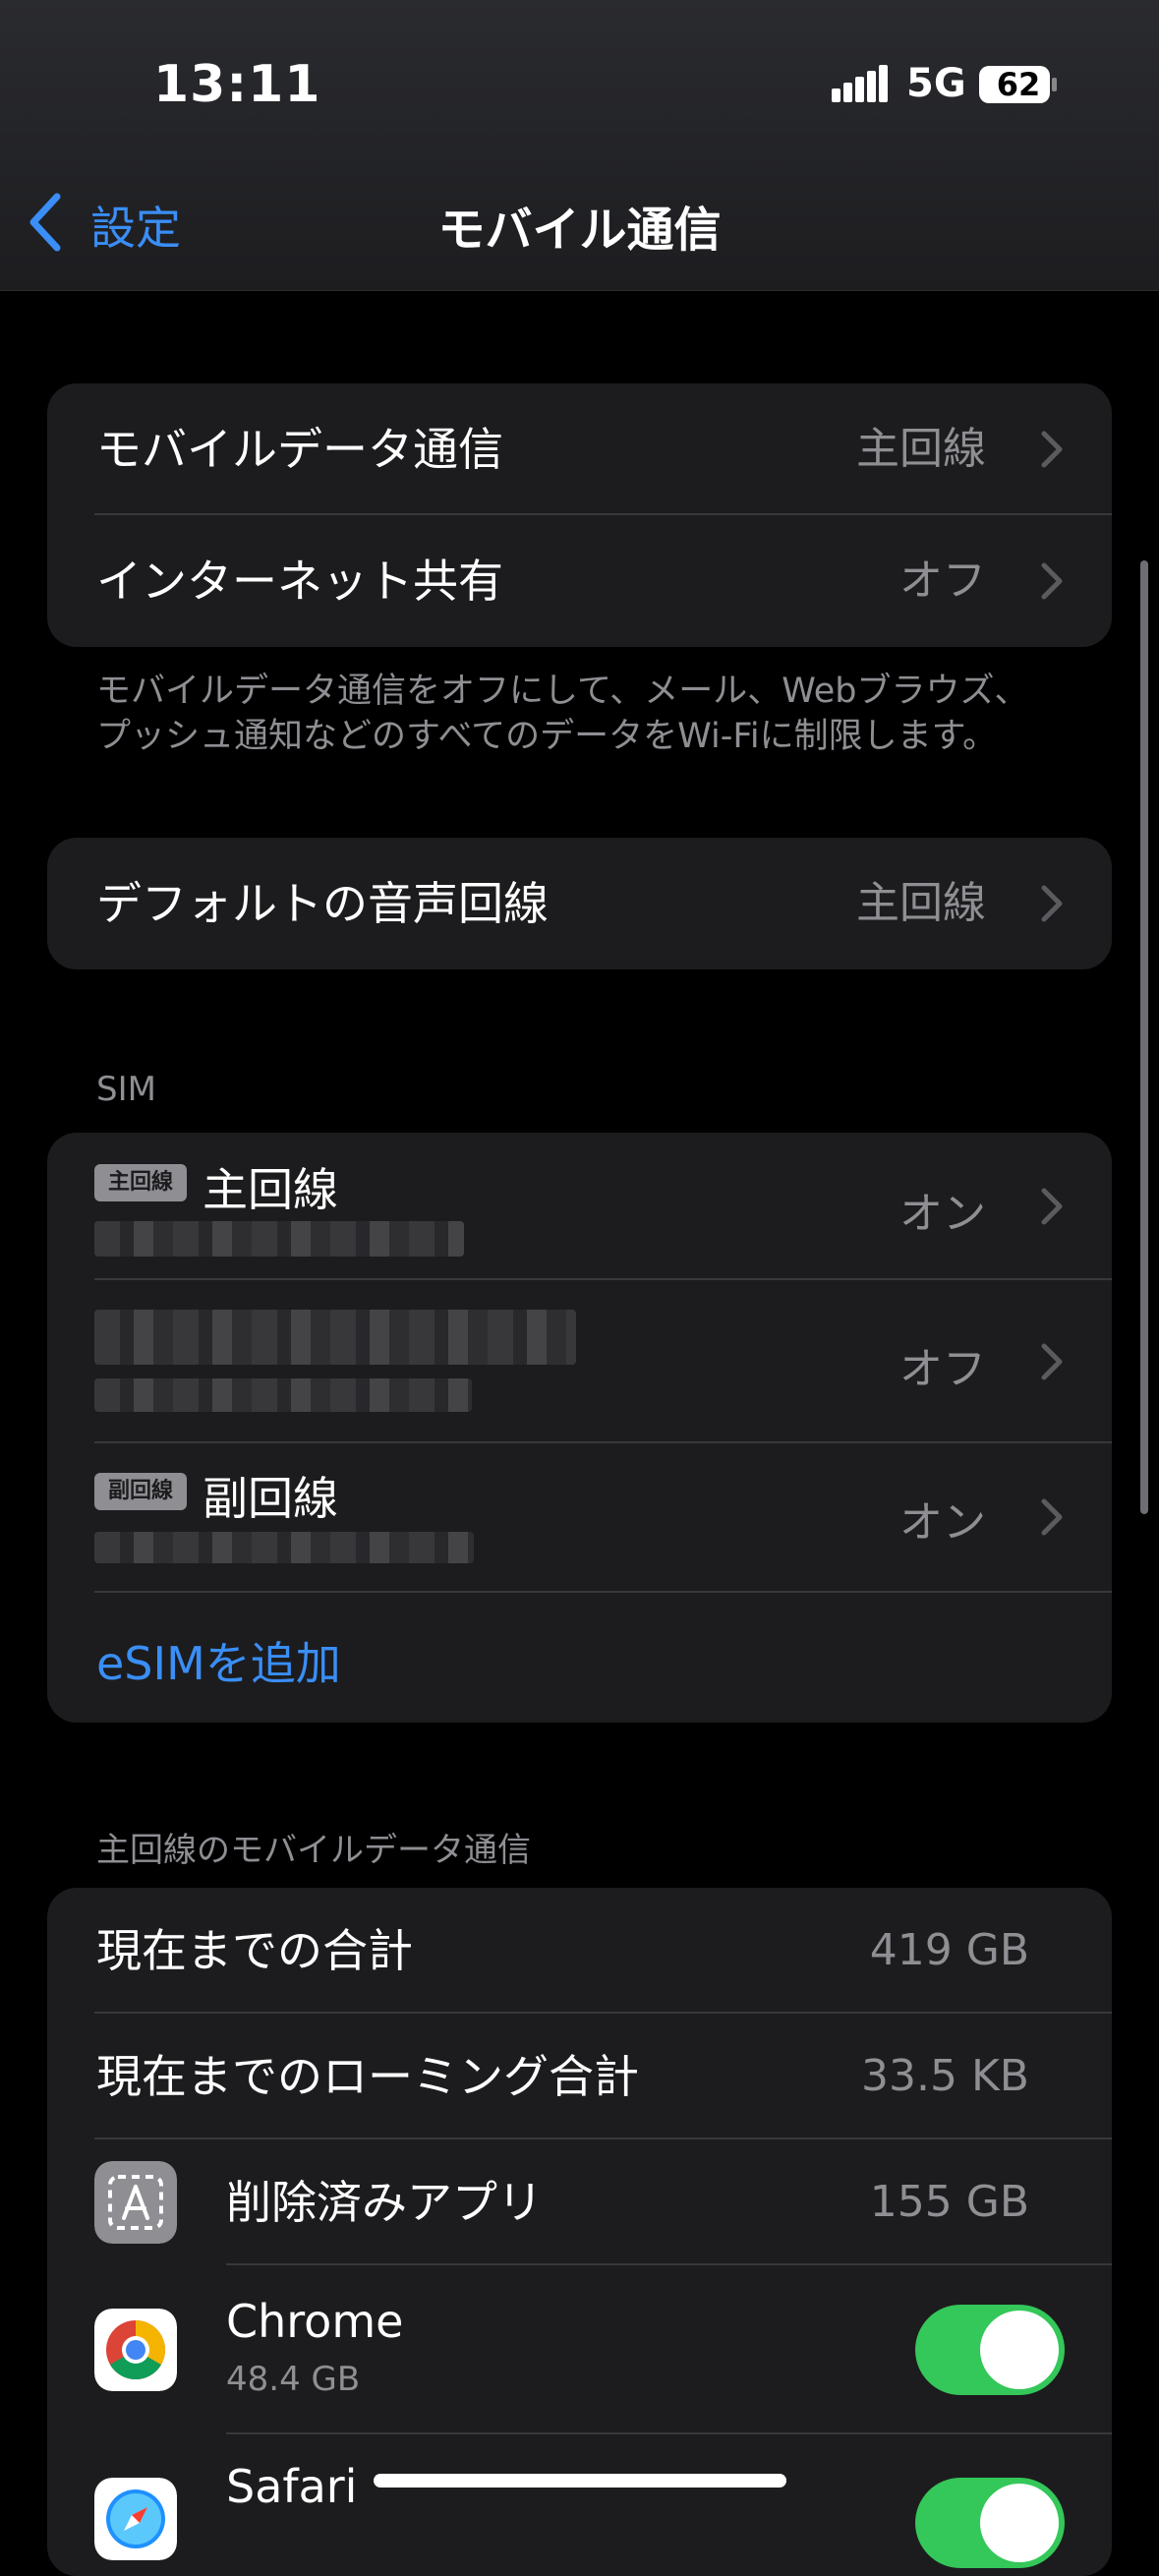  What do you see at coordinates (949, 2202) in the screenshot?
I see `row-value: 155 GB` at bounding box center [949, 2202].